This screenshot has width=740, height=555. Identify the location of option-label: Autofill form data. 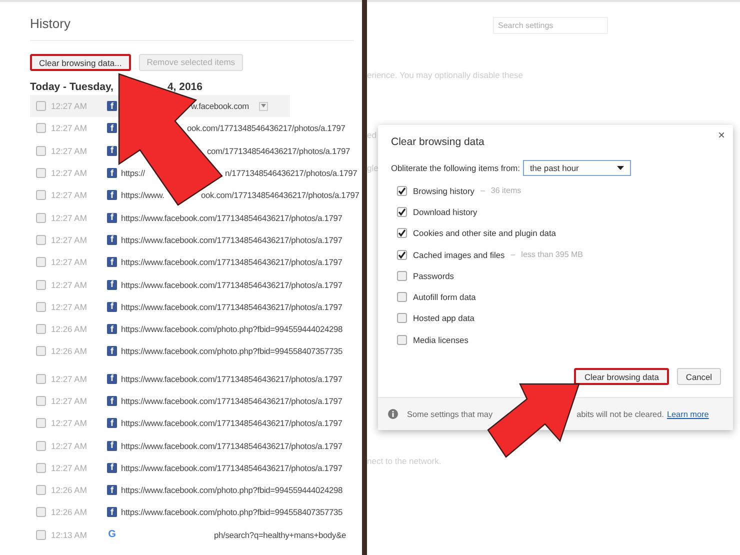
(444, 297).